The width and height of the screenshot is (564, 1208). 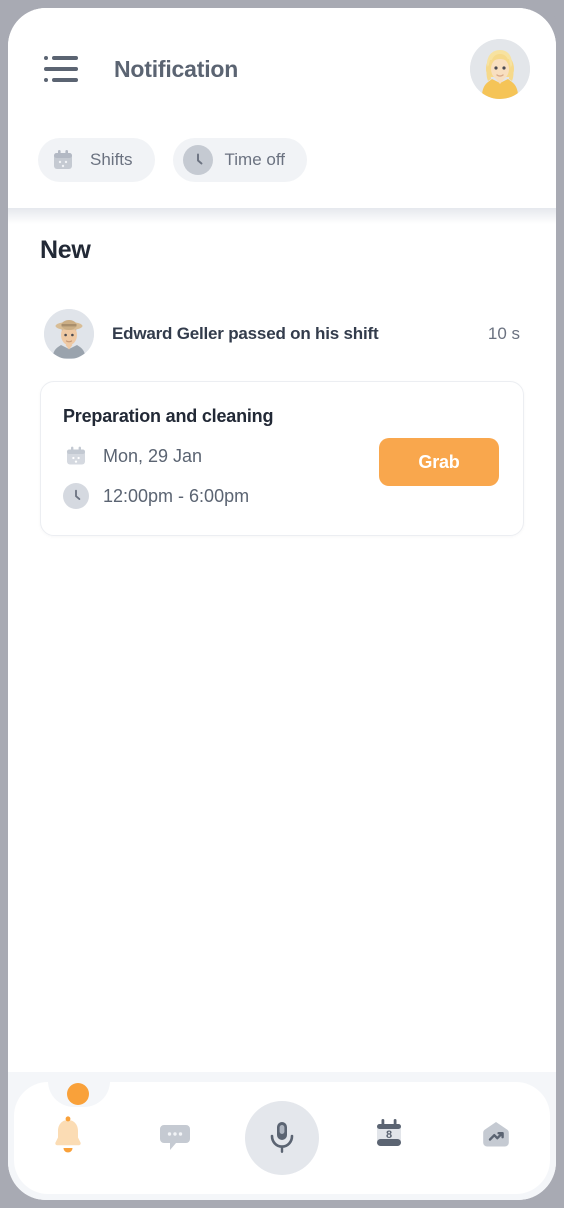 What do you see at coordinates (65, 250) in the screenshot?
I see `section-header-new: New` at bounding box center [65, 250].